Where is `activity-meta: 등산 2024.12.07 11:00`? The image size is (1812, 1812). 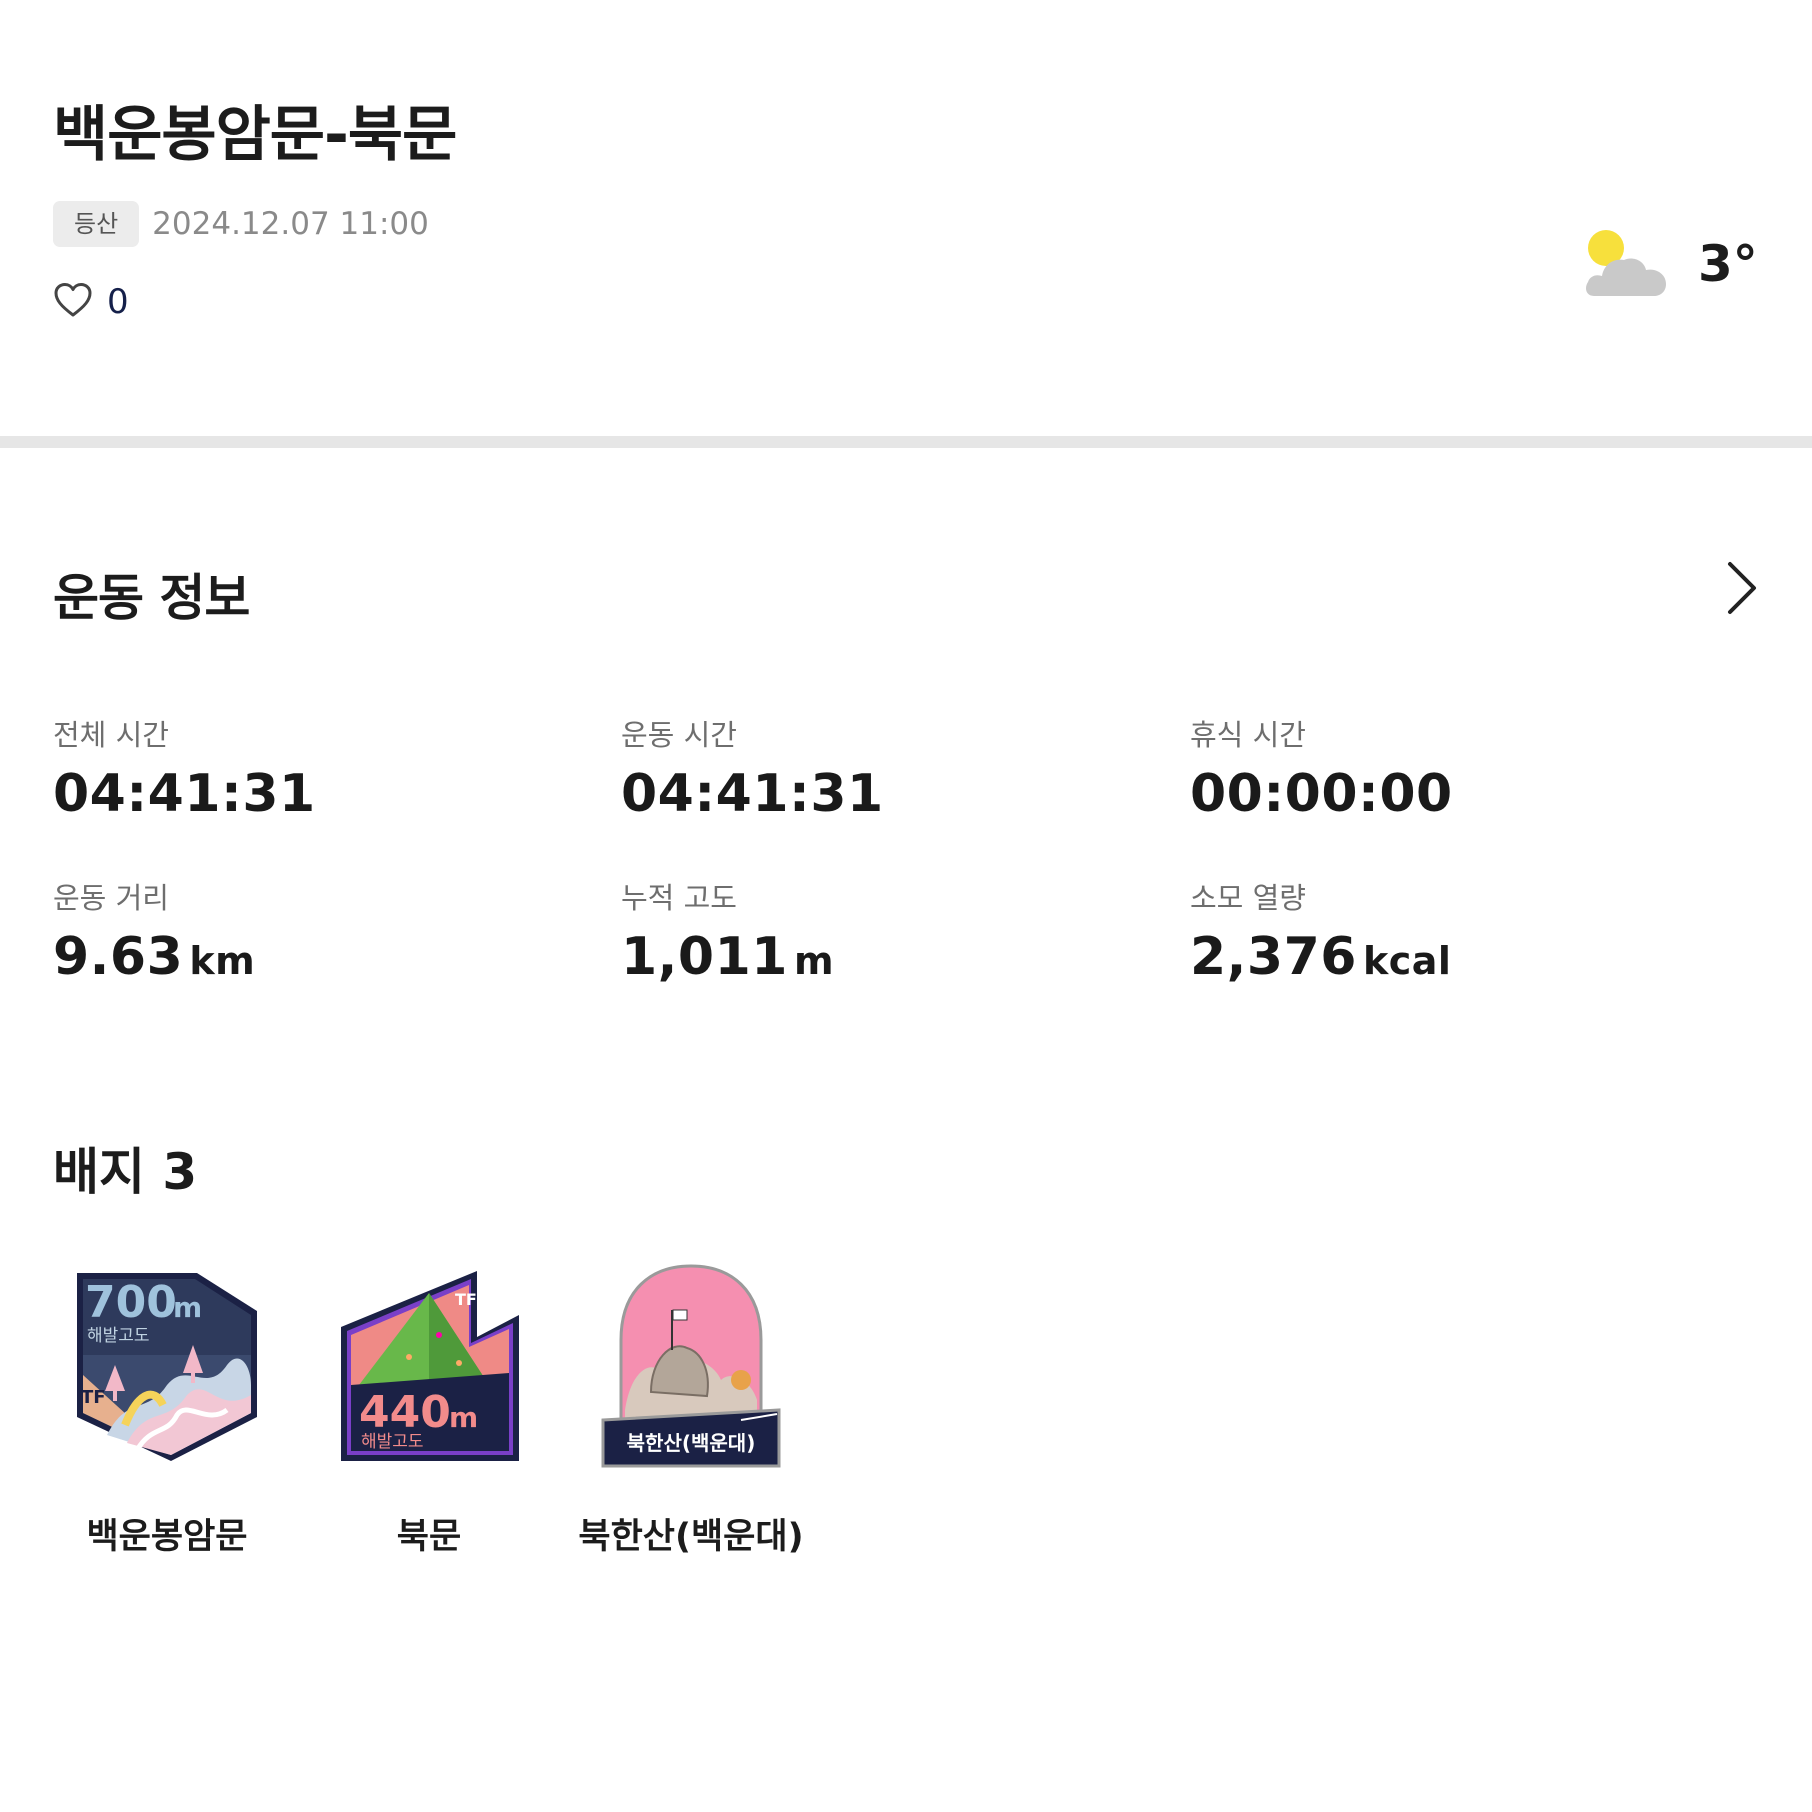
activity-meta: 등산 2024.12.07 11:00 is located at coordinates (241, 224).